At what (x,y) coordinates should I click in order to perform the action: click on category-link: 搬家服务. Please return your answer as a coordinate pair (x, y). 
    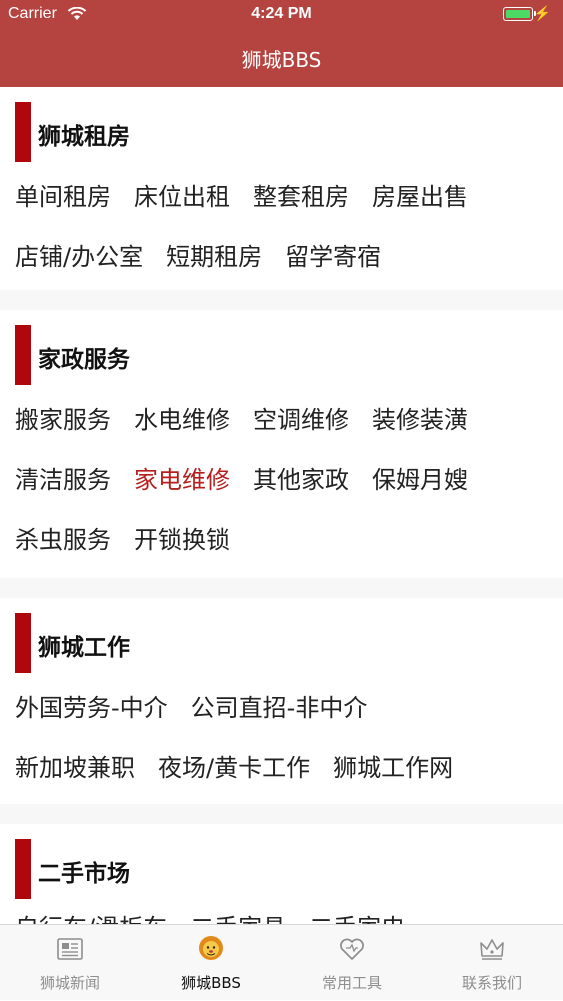
    Looking at the image, I should click on (63, 417).